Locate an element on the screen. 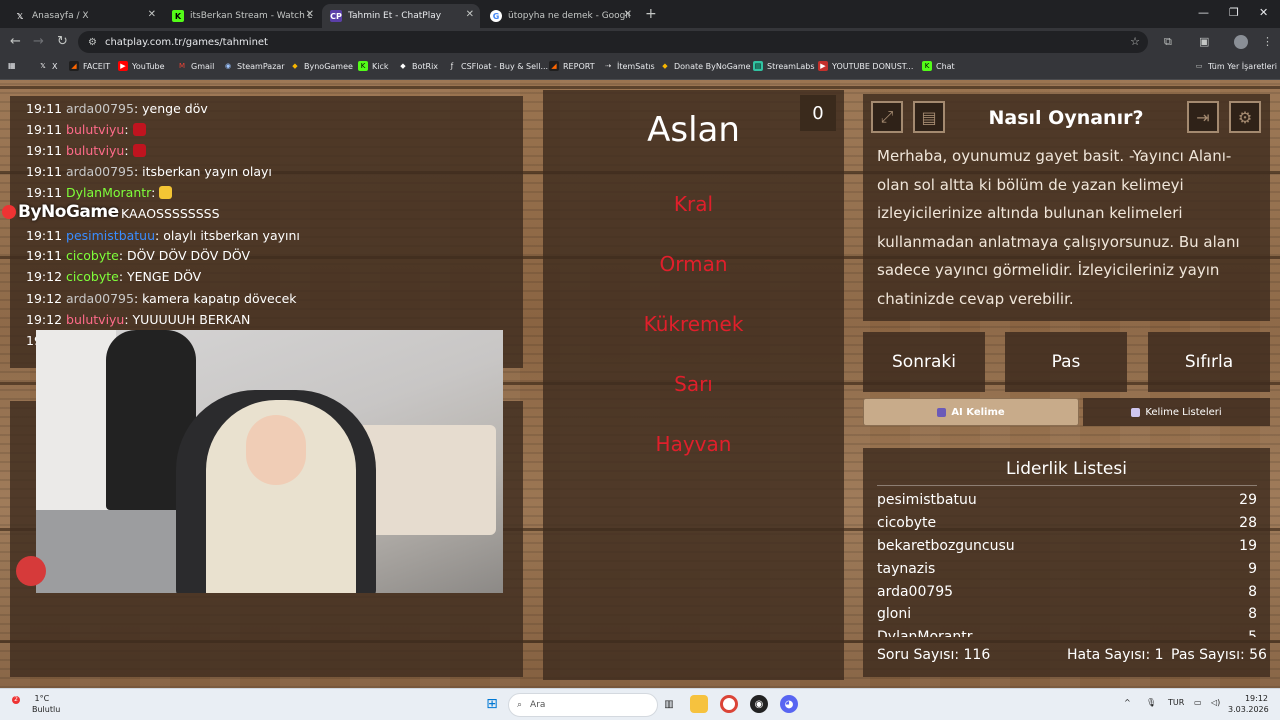  bookmark-report: ◢ REPORT is located at coordinates (572, 66).